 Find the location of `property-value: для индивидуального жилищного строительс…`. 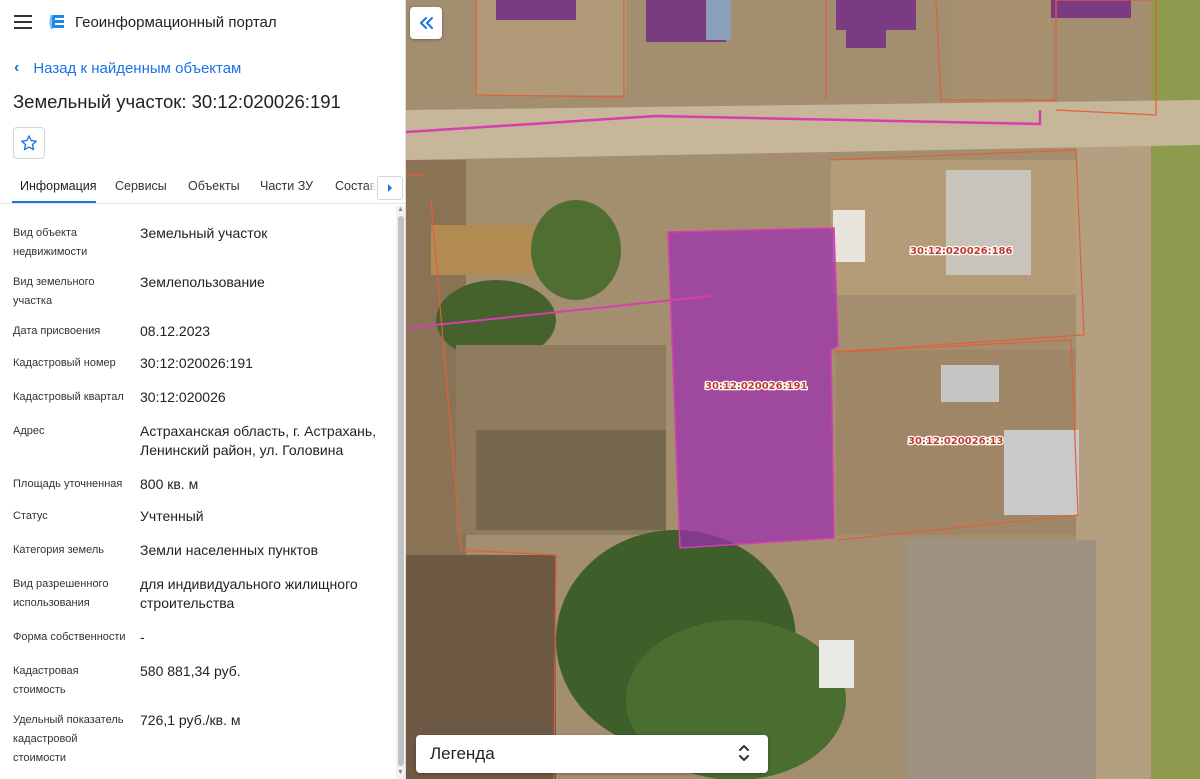

property-value: для индивидуального жилищного строительс… is located at coordinates (249, 593).